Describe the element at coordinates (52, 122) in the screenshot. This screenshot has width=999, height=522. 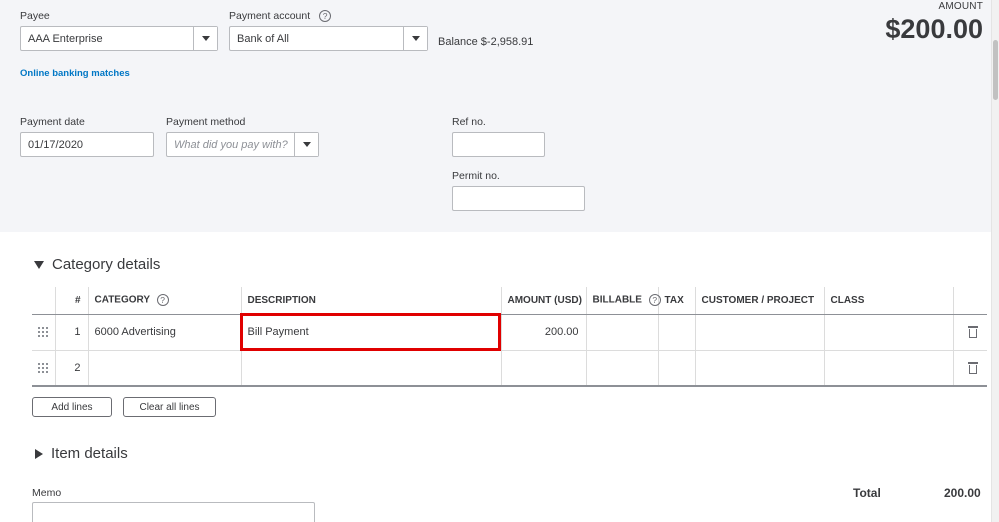
I see `payment-date-label: Payment date` at that location.